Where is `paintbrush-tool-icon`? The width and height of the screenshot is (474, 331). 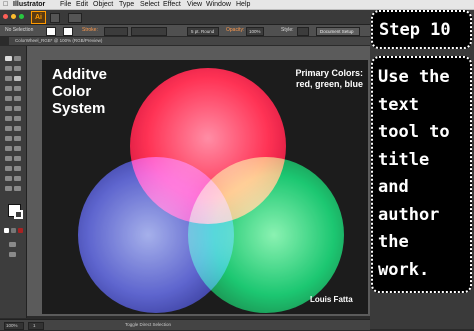 paintbrush-tool-icon is located at coordinates (8, 98).